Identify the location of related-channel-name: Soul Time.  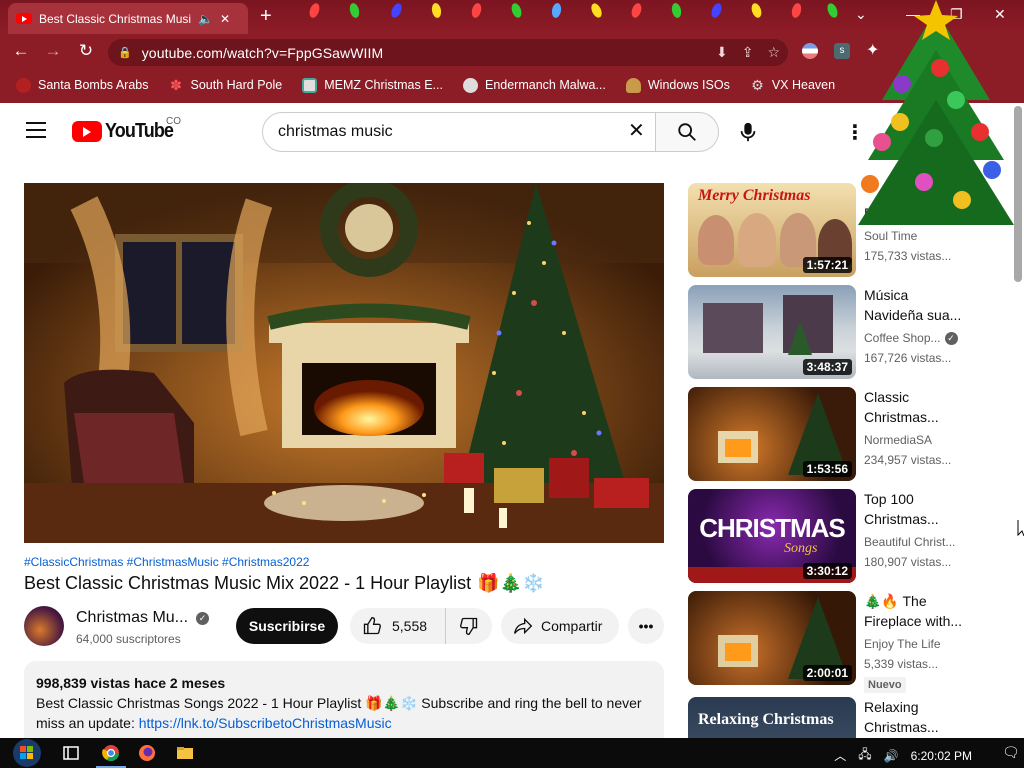
(890, 236).